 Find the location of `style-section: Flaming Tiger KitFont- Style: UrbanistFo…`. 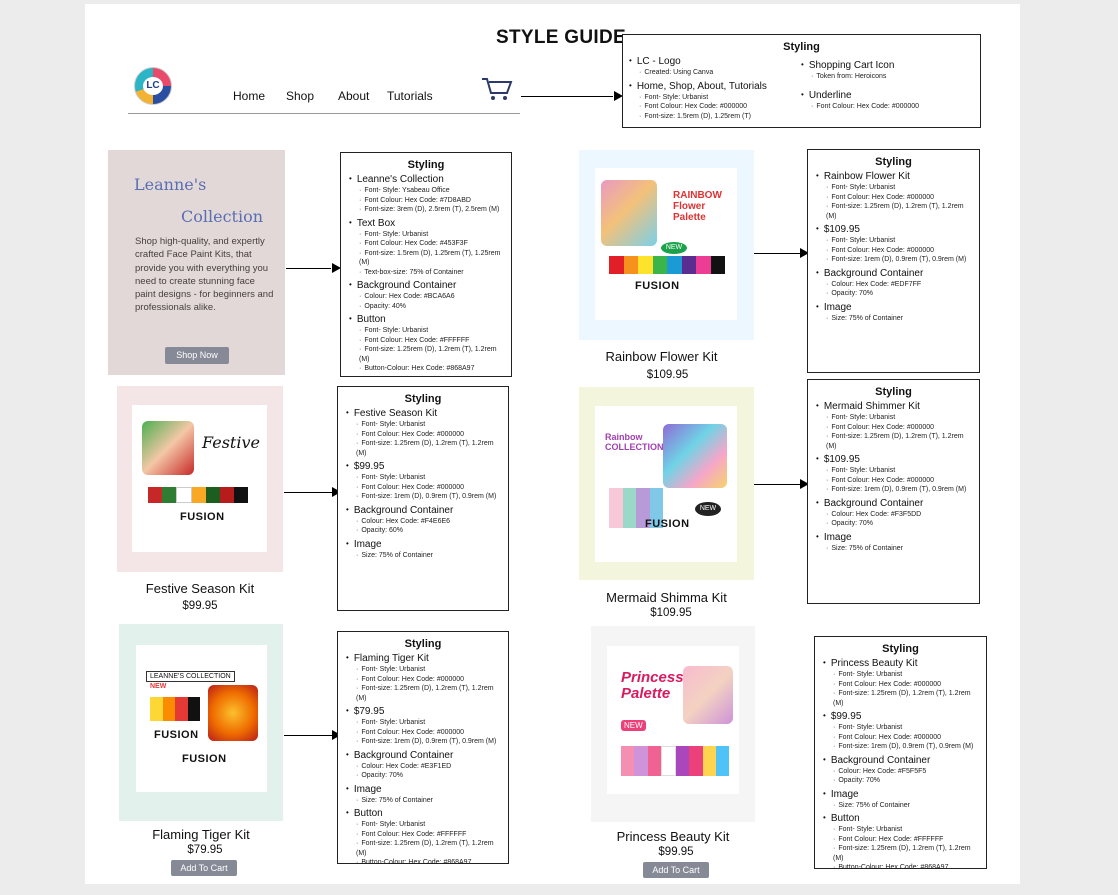

style-section: Flaming Tiger KitFont- Style: UrbanistFo… is located at coordinates (423, 678).